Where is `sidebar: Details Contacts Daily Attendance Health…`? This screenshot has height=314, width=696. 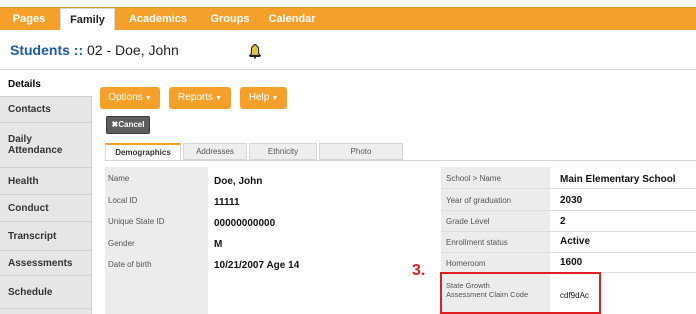
sidebar: Details Contacts Daily Attendance Health… is located at coordinates (46, 193).